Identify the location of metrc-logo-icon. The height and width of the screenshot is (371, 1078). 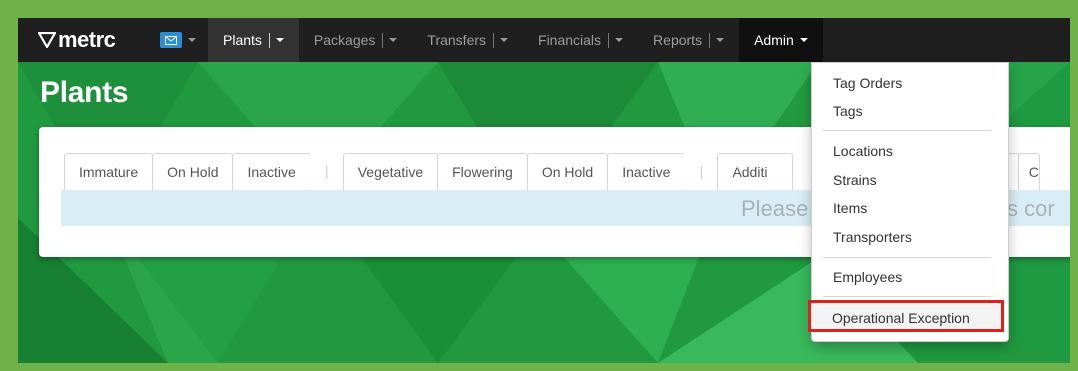
(47, 40).